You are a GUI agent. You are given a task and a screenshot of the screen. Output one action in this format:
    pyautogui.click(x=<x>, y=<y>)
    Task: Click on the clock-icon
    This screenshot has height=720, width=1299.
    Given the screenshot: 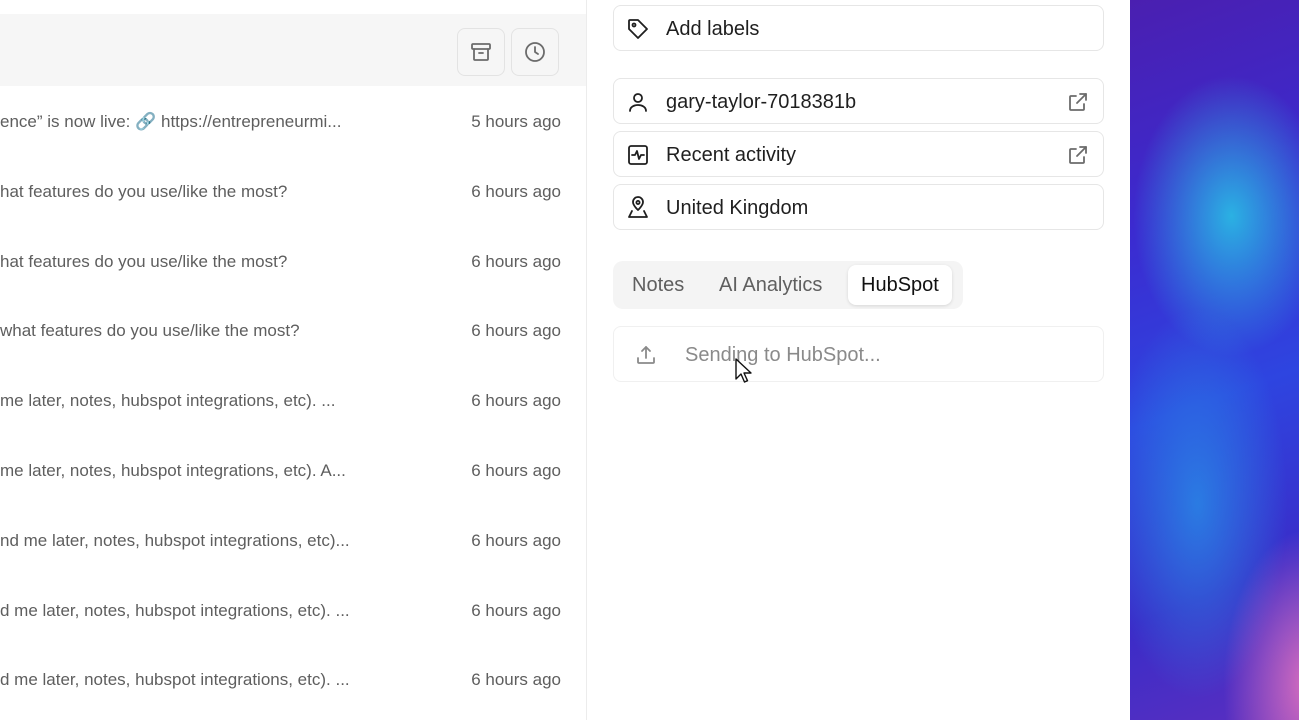 What is the action you would take?
    pyautogui.click(x=535, y=52)
    